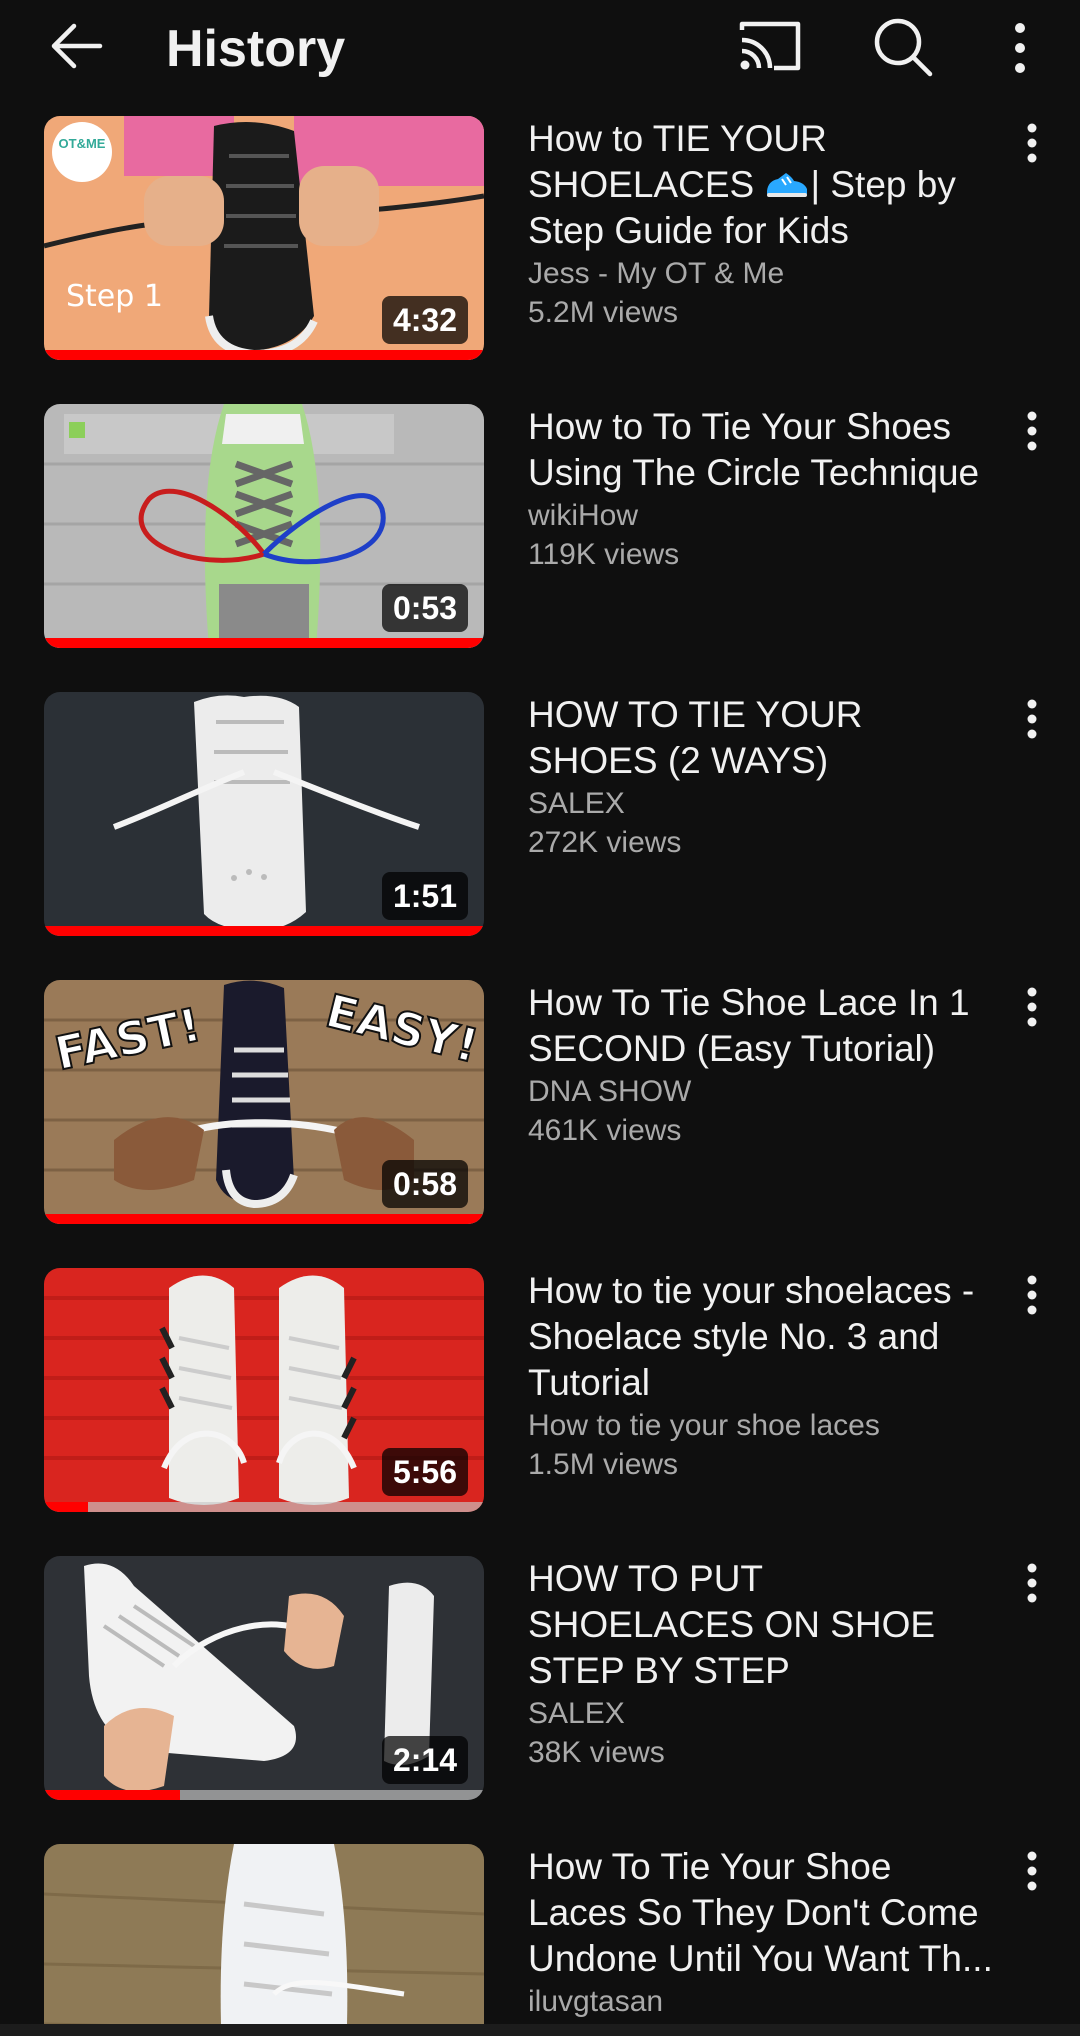 The image size is (1080, 2036). What do you see at coordinates (264, 1390) in the screenshot?
I see `video-thumbnail: 5:56` at bounding box center [264, 1390].